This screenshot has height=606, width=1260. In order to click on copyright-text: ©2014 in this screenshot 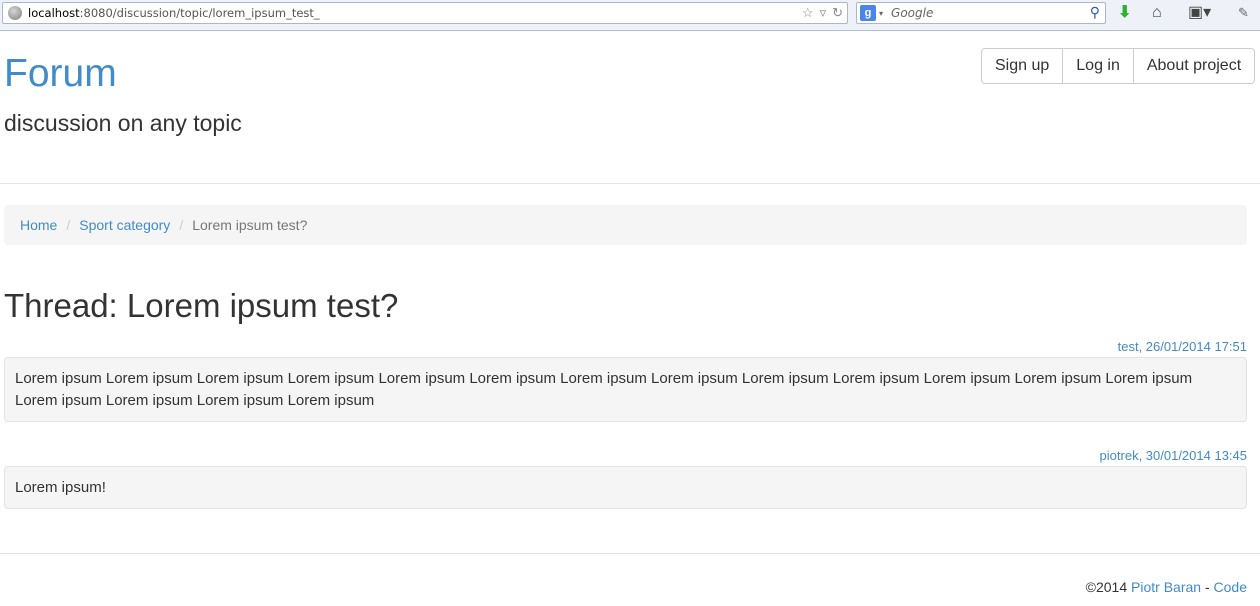, I will do `click(1106, 587)`.